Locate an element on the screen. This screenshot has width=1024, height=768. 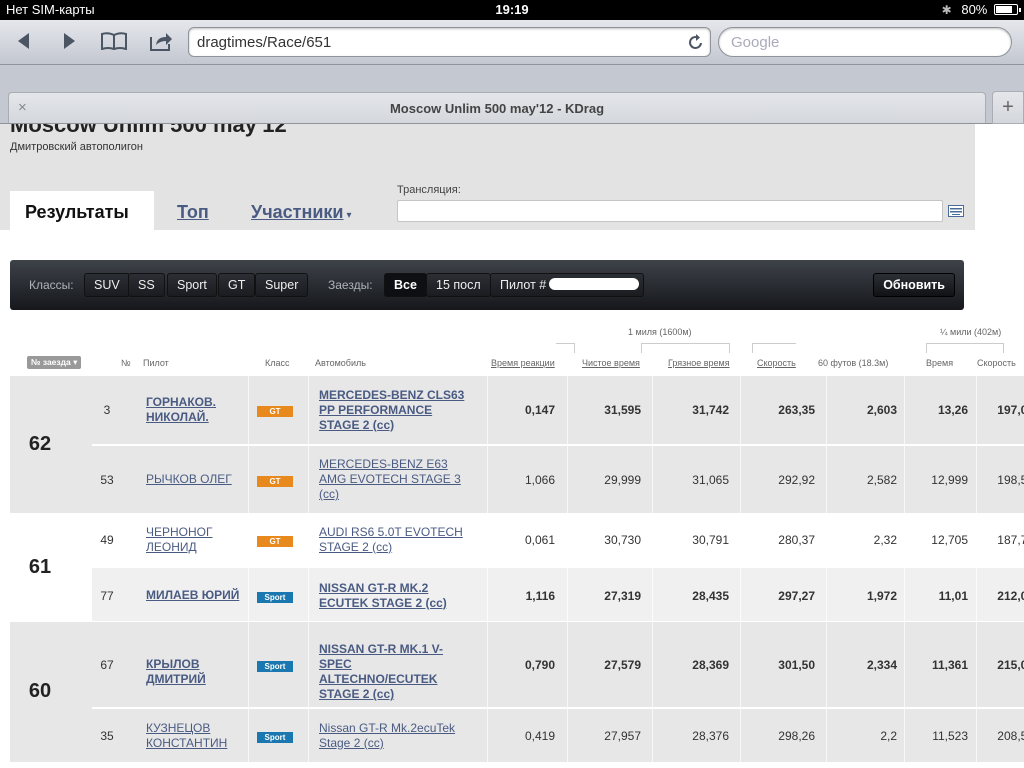
col-header-quarter-speed: Скорость is located at coordinates (996, 363).